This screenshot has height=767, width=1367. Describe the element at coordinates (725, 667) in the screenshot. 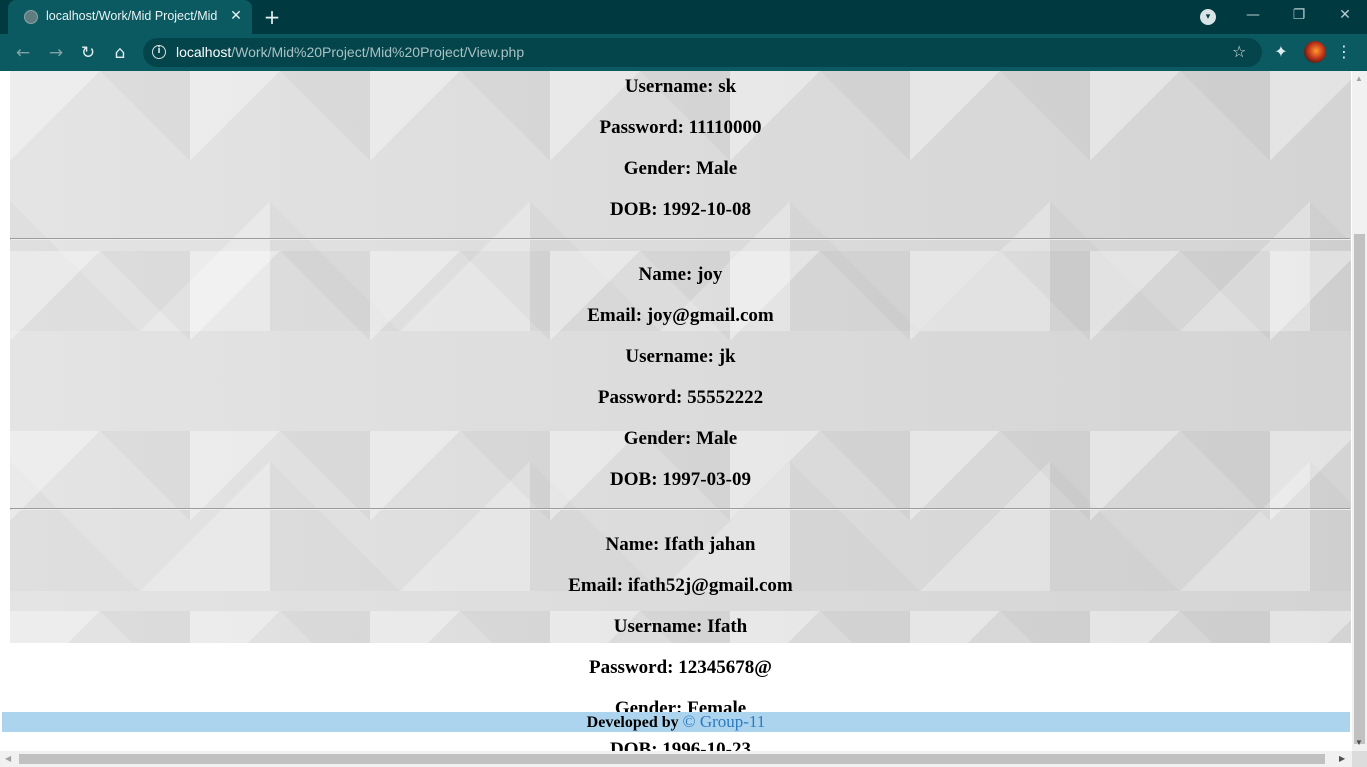

I see `field-value: 12345678@` at that location.